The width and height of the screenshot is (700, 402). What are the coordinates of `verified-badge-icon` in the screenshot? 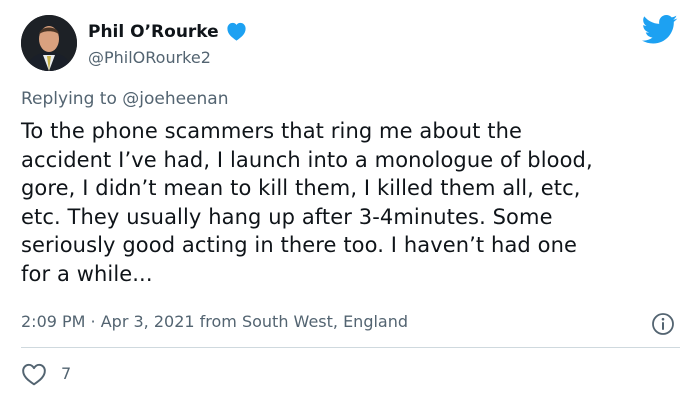 It's located at (236, 31).